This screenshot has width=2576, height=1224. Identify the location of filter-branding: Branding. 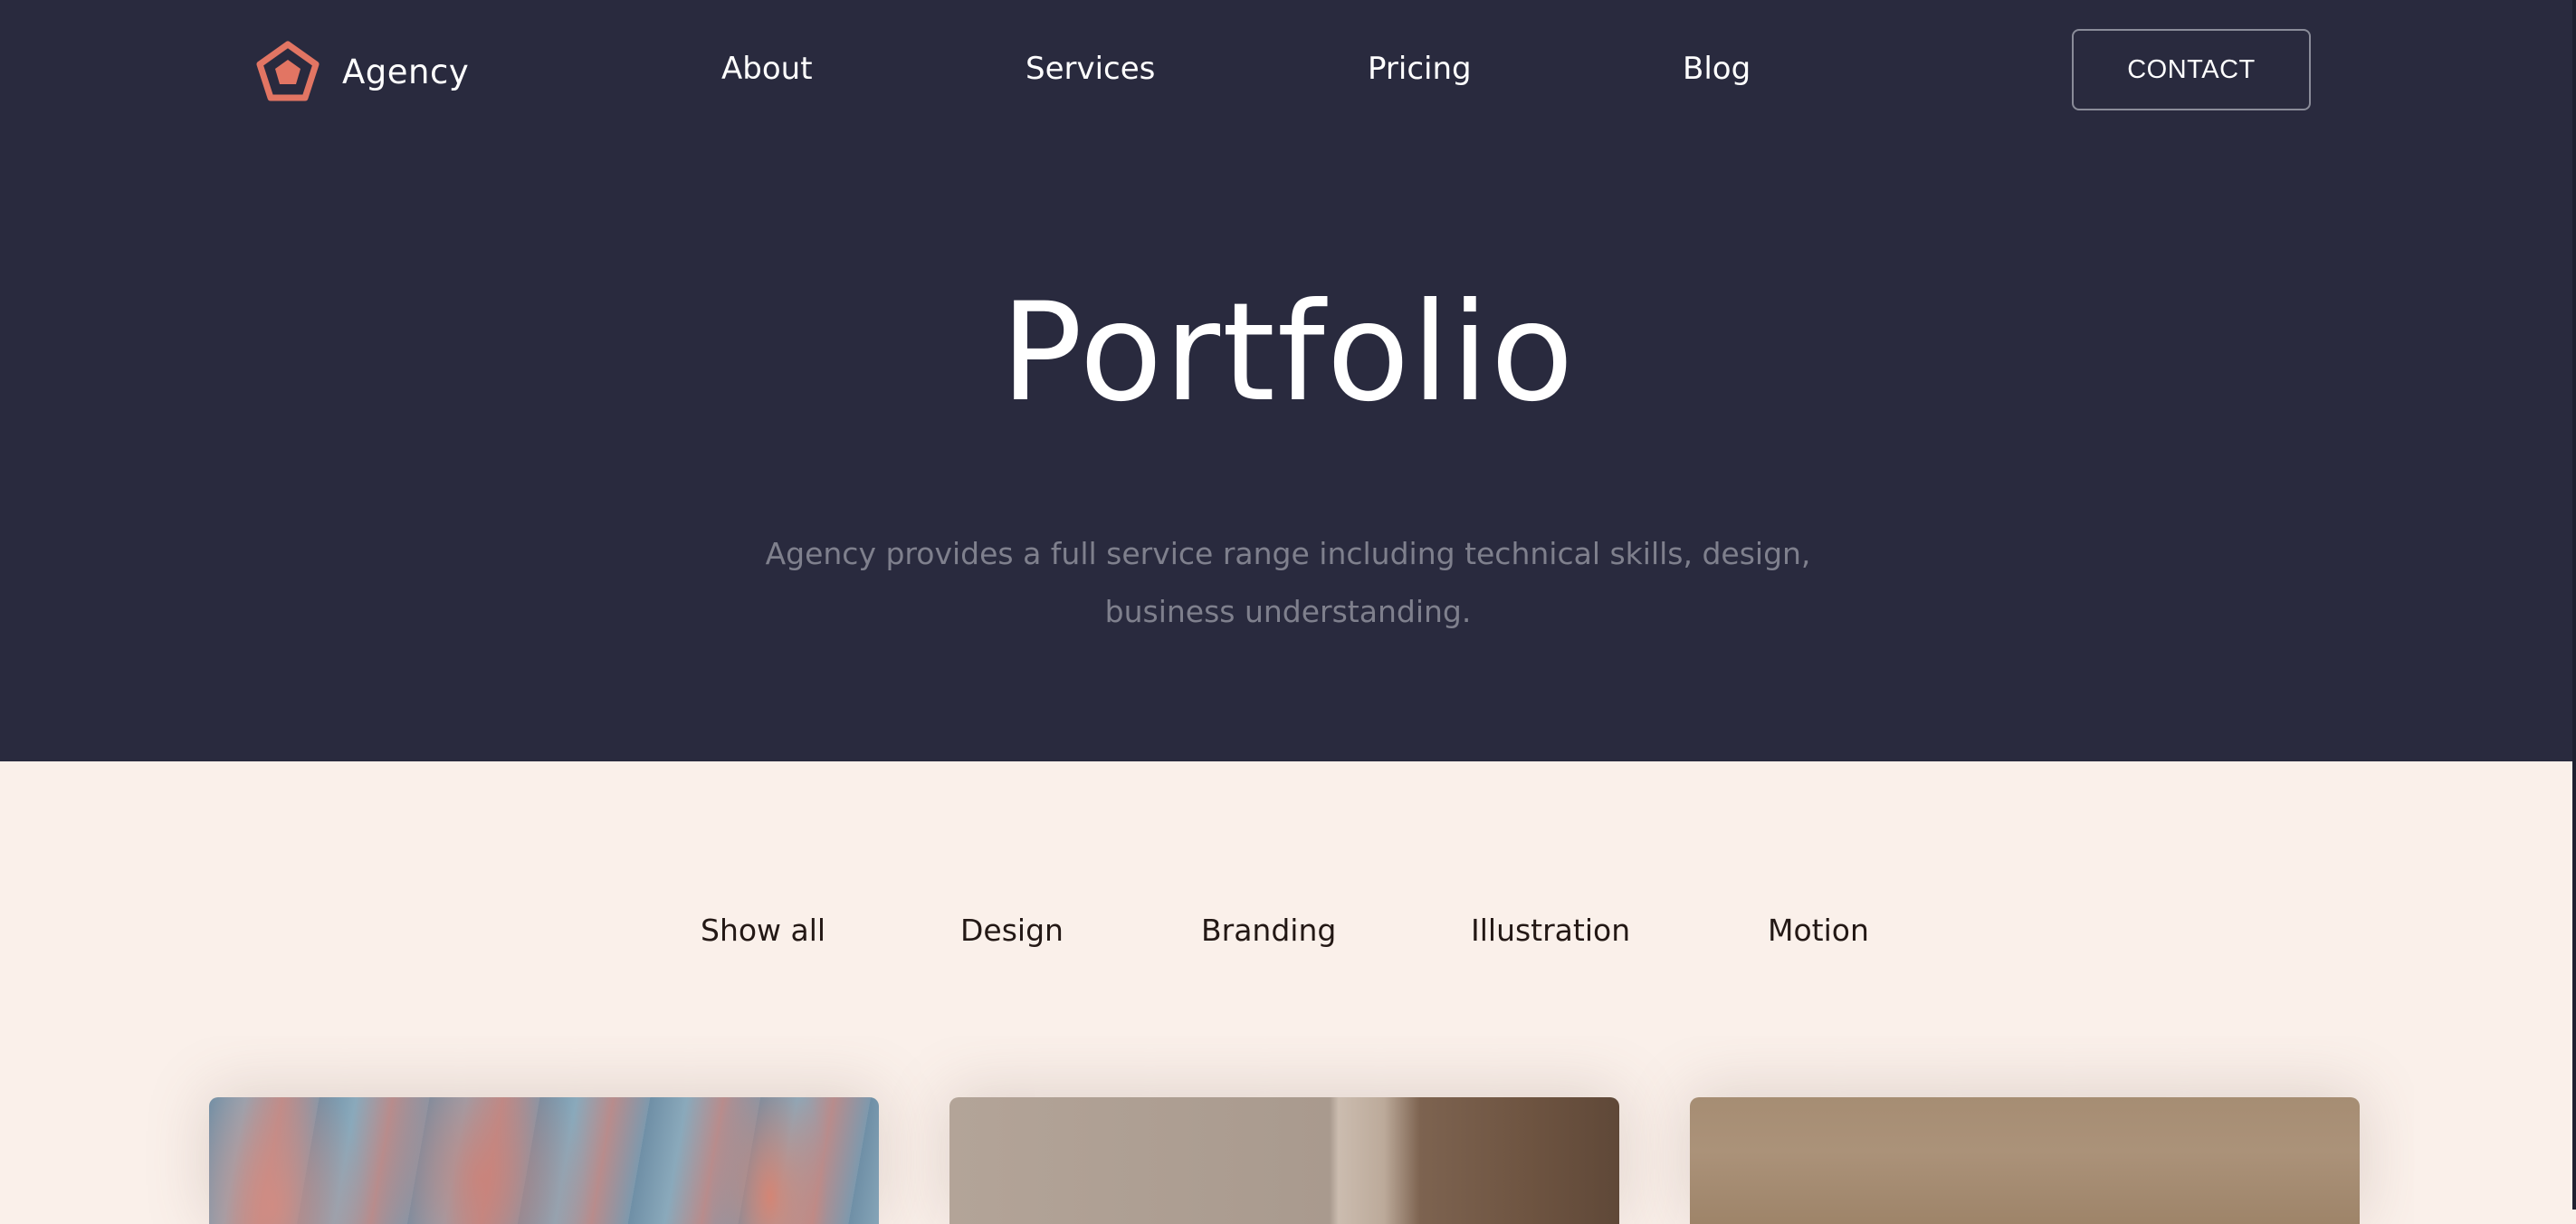
(1268, 930).